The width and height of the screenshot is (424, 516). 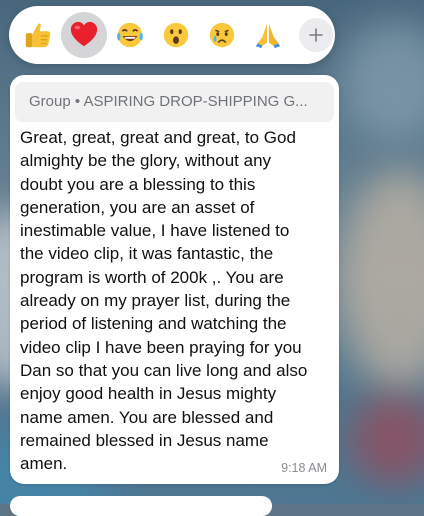 I want to click on message-line: doubt you are a blessing to this, so click(x=138, y=184).